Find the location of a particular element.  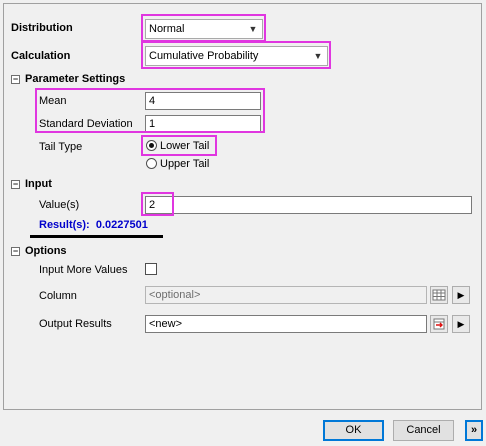

result-underline is located at coordinates (96, 236).